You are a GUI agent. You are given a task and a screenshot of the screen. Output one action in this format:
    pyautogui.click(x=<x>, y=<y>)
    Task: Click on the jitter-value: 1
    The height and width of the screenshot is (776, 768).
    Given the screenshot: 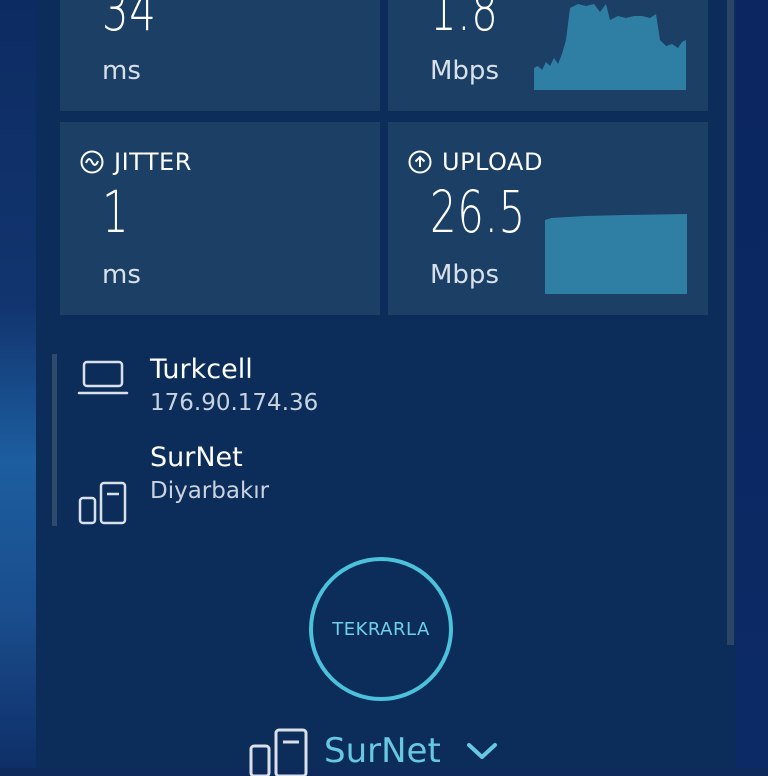 What is the action you would take?
    pyautogui.click(x=116, y=212)
    